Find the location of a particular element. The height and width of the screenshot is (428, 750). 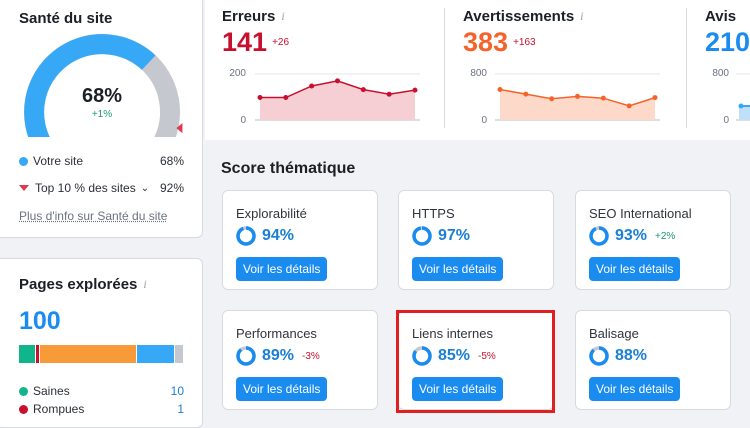

topic-card: Performances 89% -3% Voir les détails is located at coordinates (300, 360).